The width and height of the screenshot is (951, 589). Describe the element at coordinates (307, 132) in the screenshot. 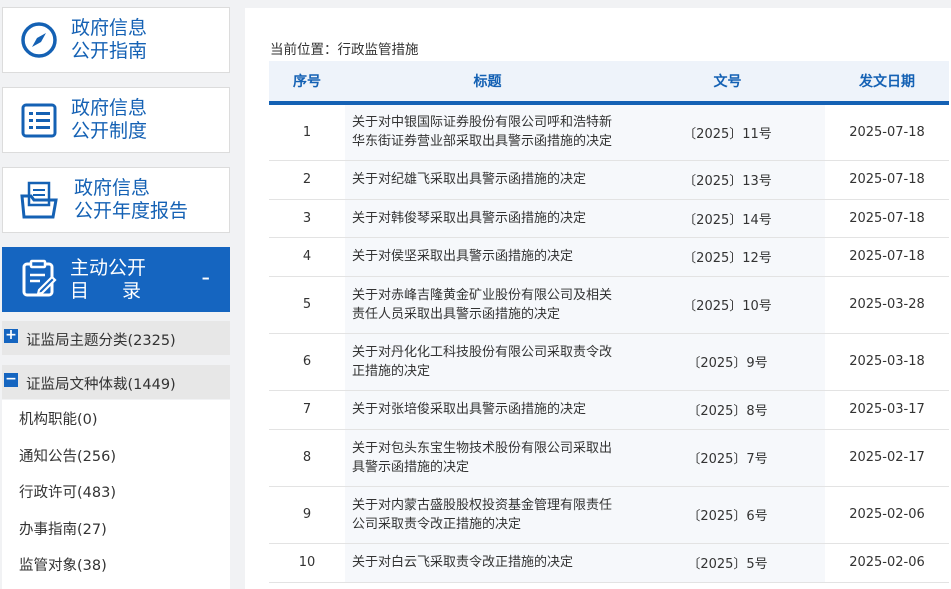

I see `row-index: 1` at that location.